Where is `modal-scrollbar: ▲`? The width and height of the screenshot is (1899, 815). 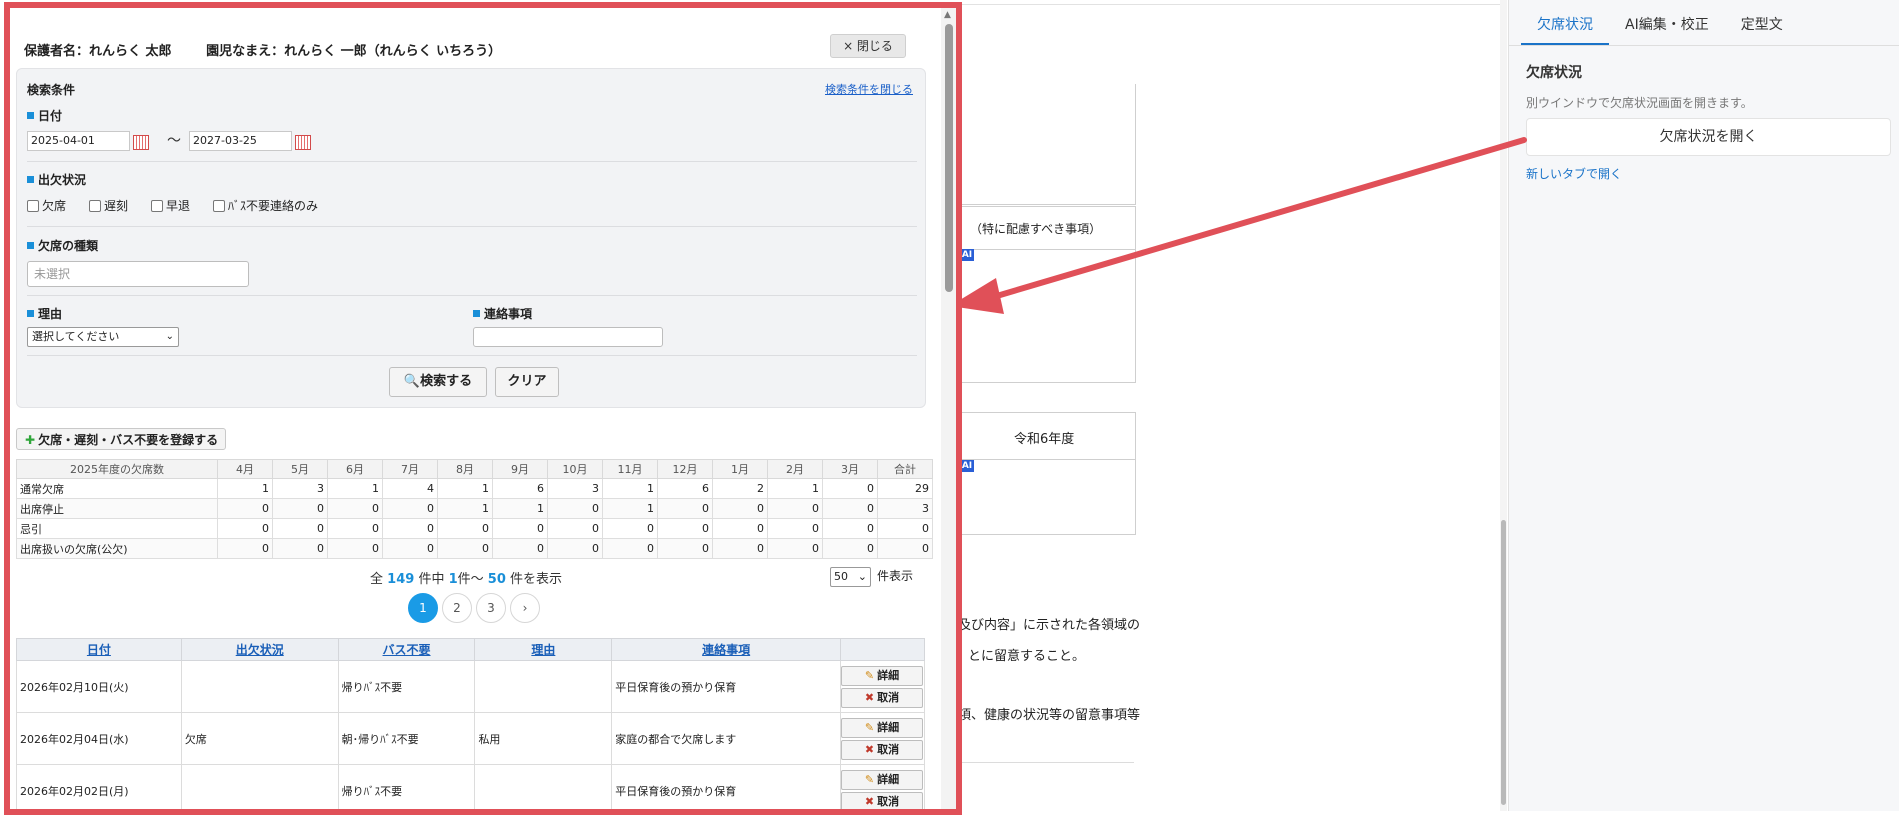 modal-scrollbar: ▲ is located at coordinates (948, 408).